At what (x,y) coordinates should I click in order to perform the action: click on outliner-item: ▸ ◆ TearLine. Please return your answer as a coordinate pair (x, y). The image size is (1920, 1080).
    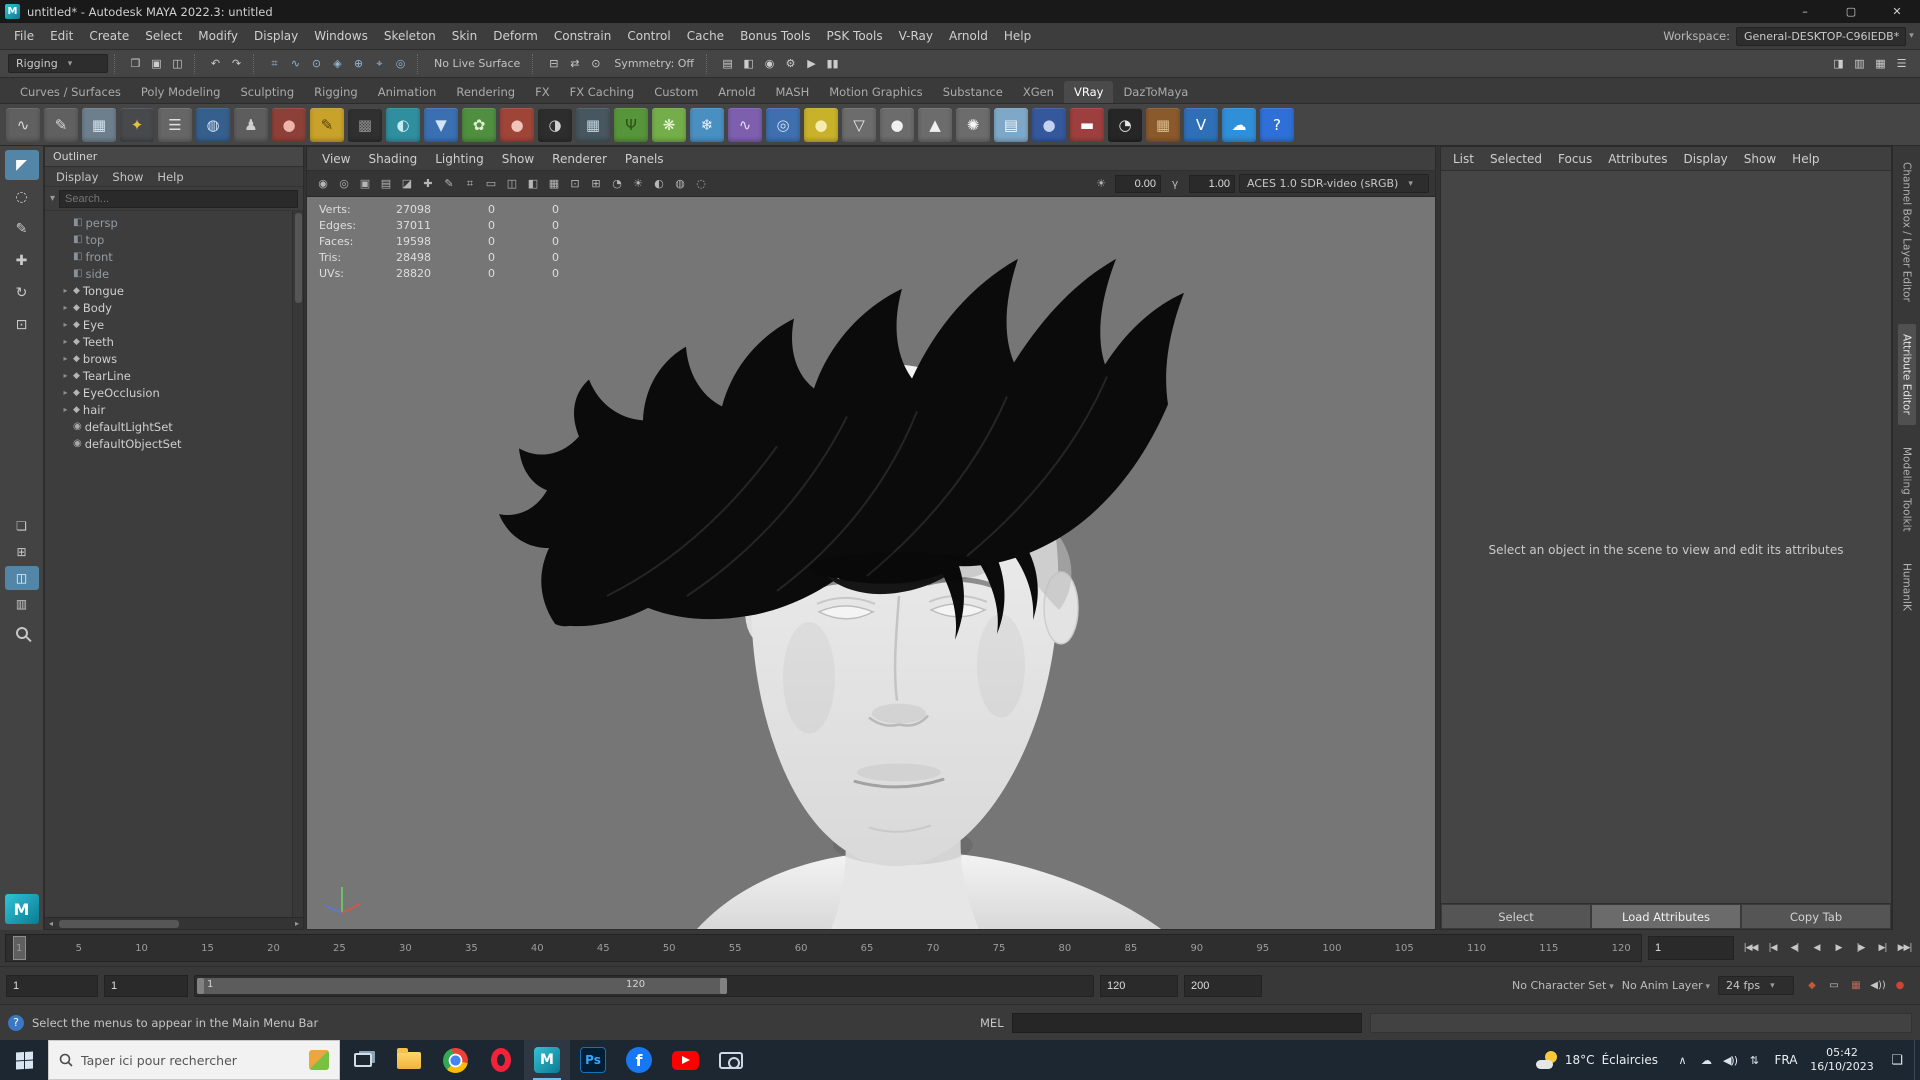
    Looking at the image, I should click on (174, 375).